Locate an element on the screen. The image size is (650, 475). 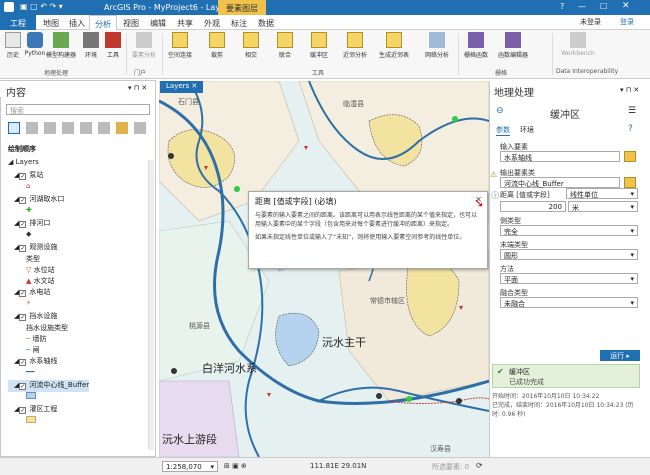
map-tab: Layers ✕ is located at coordinates (182, 87).